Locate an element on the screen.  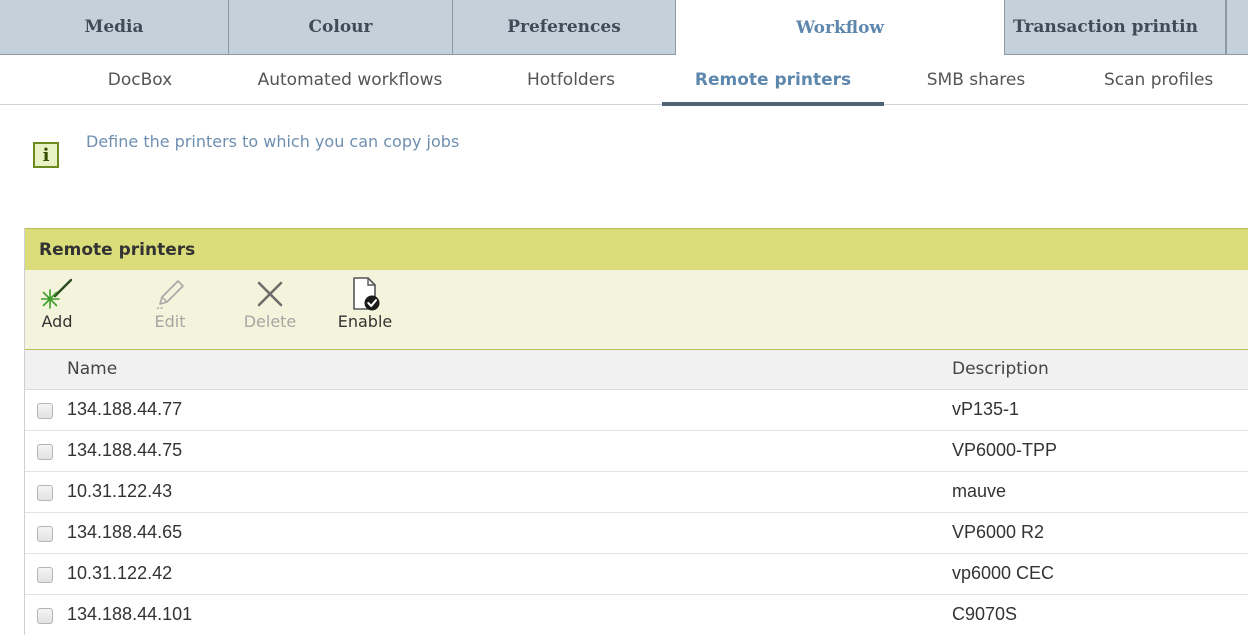
subtab-docbox: DocBox is located at coordinates (140, 80).